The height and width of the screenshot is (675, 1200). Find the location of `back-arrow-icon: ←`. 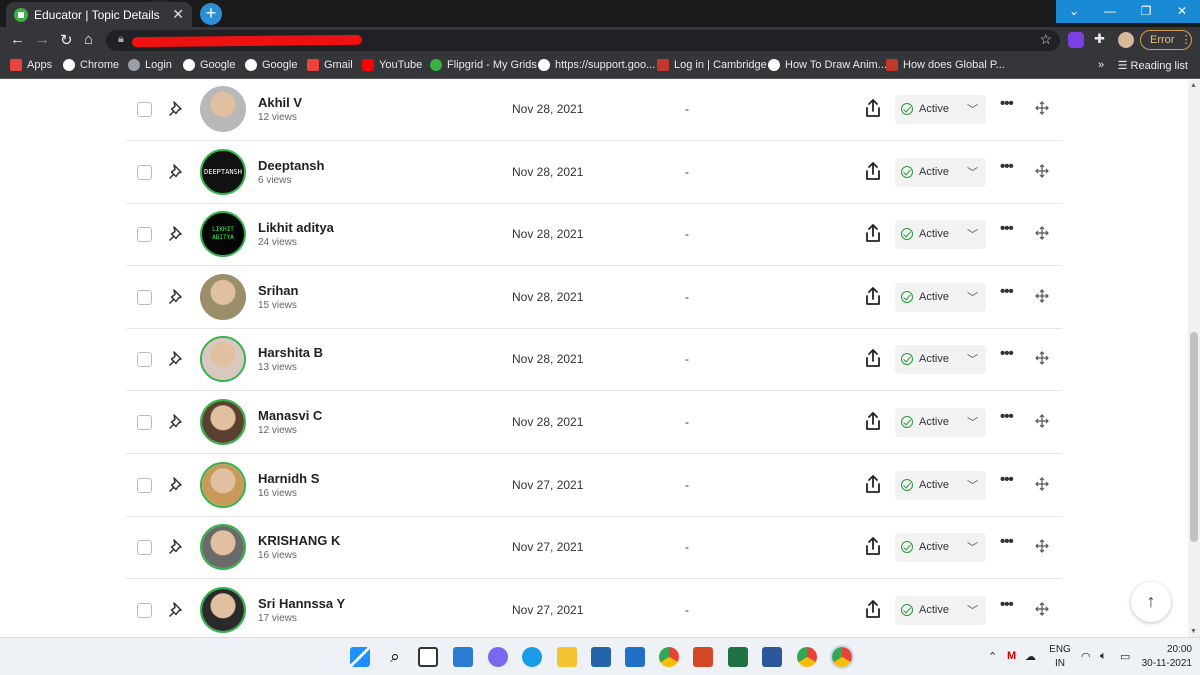

back-arrow-icon: ← is located at coordinates (17, 39).